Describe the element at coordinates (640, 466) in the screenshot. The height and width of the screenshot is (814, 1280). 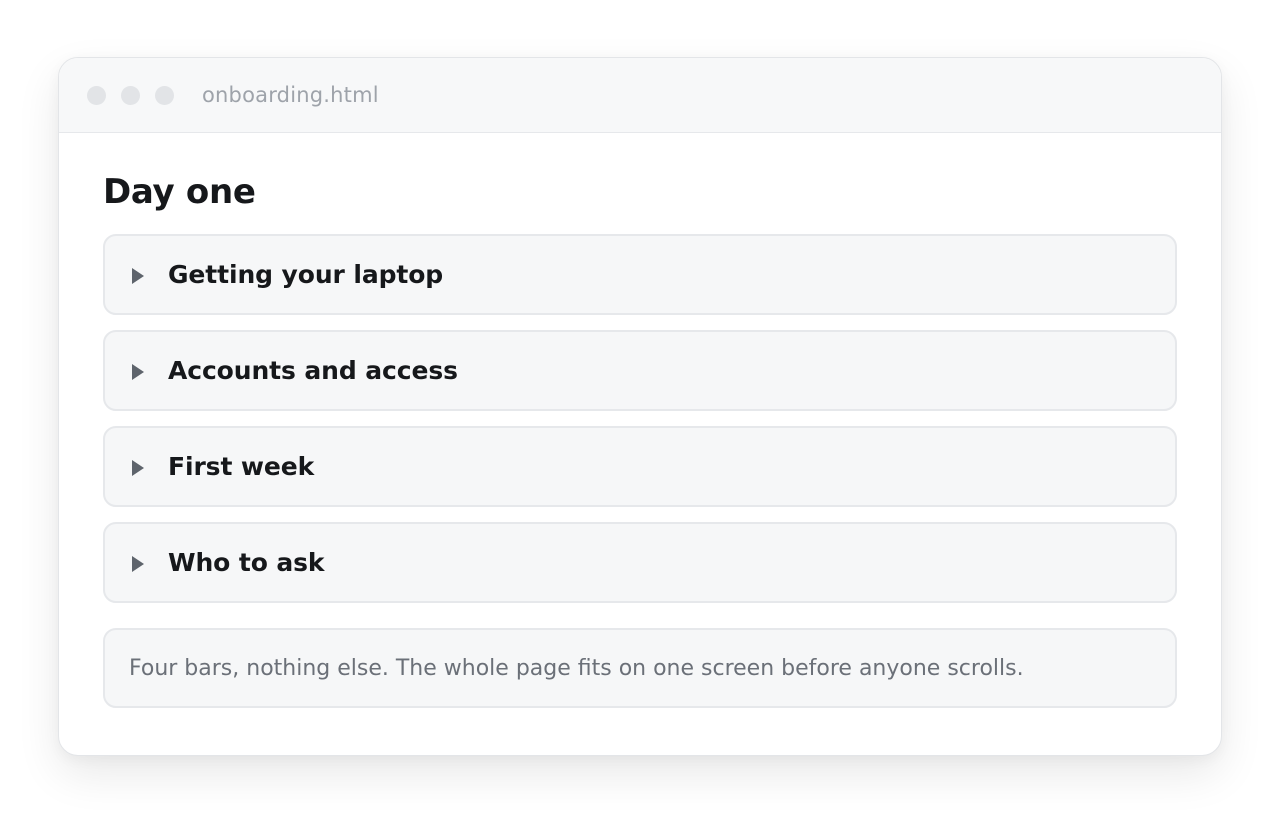
I see `section-first-week: First week` at that location.